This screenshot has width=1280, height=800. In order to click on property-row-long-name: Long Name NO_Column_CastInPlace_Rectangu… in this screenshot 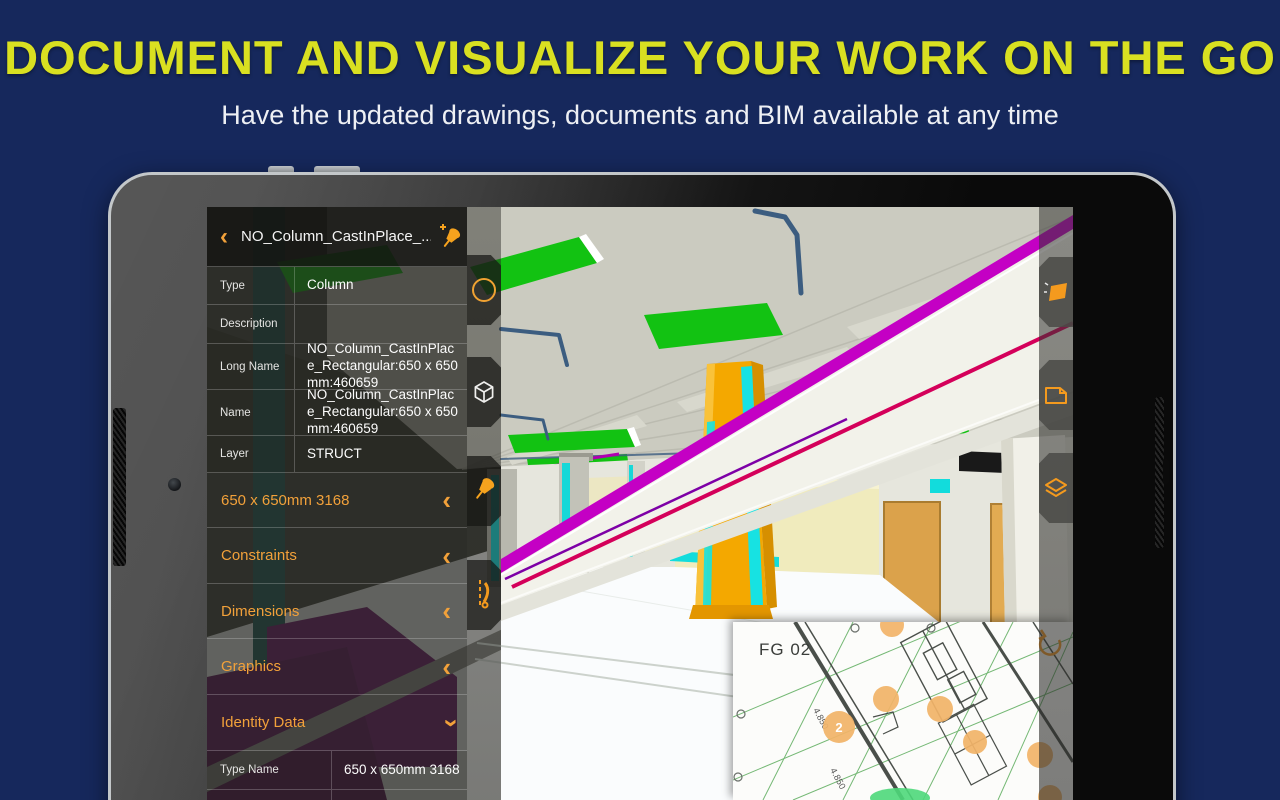, I will do `click(337, 365)`.